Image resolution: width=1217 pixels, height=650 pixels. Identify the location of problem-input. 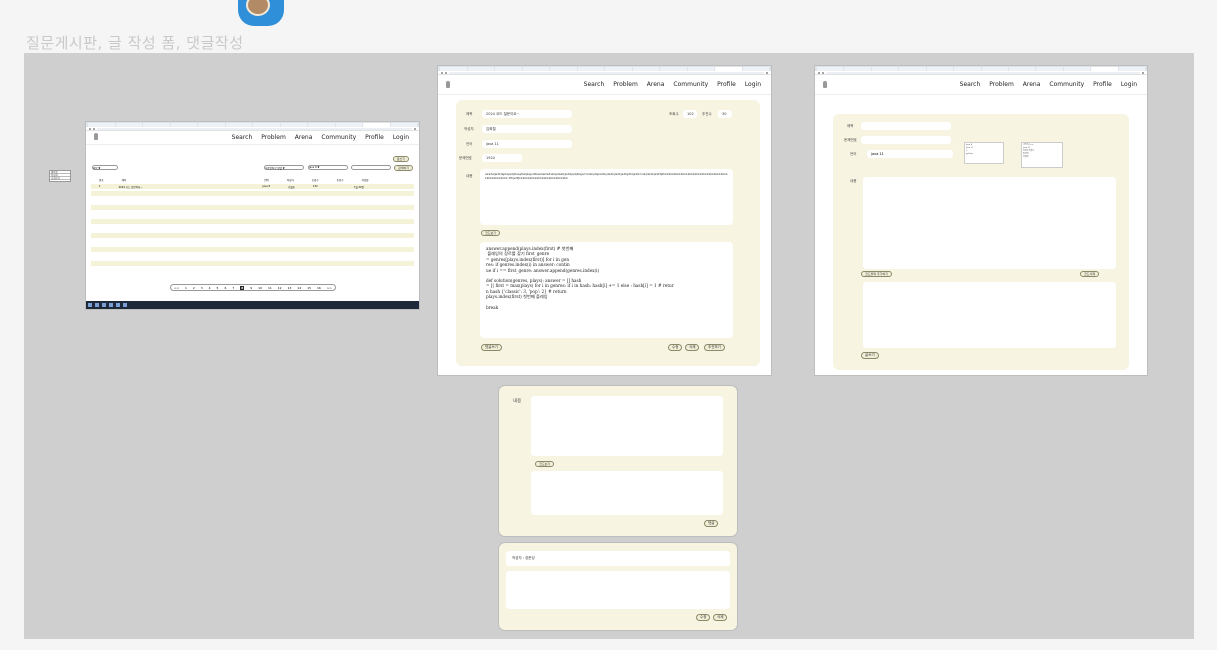
(906, 140).